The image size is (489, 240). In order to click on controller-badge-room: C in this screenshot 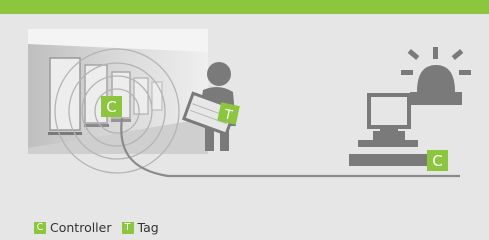, I will do `click(111, 106)`.